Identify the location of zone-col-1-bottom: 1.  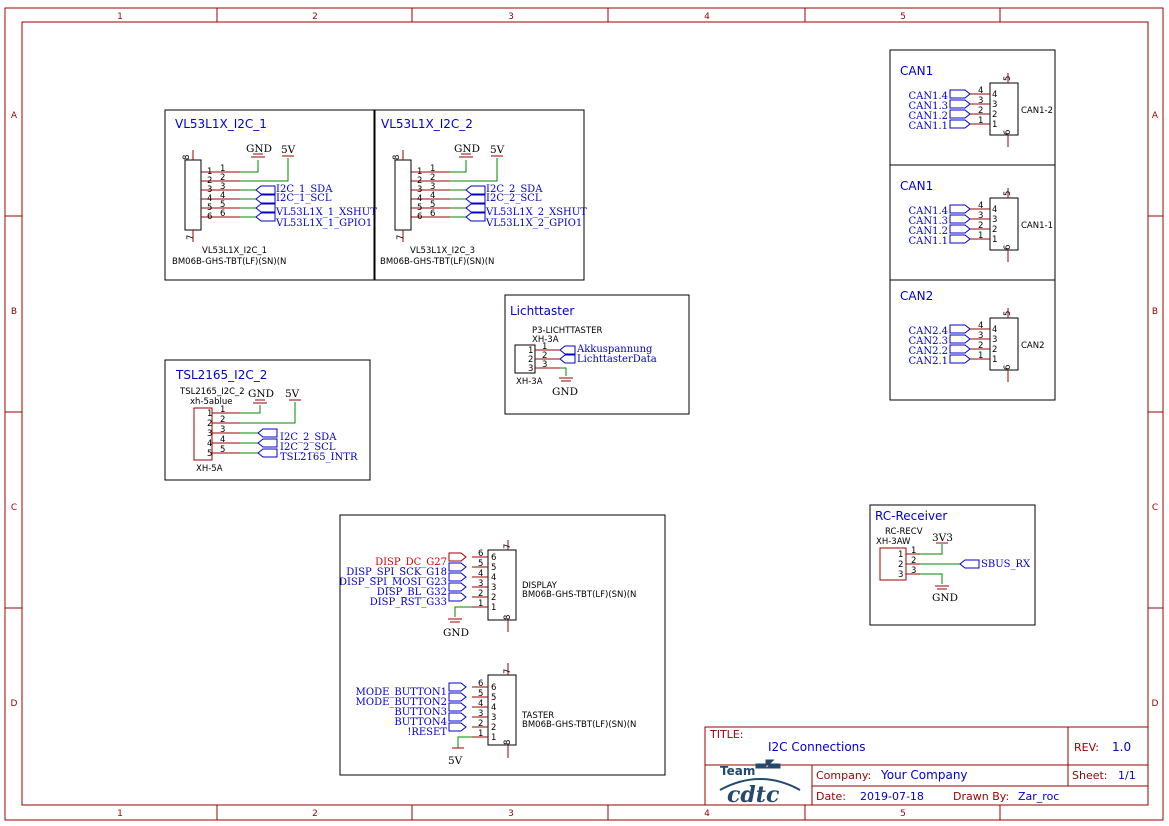
(120, 814).